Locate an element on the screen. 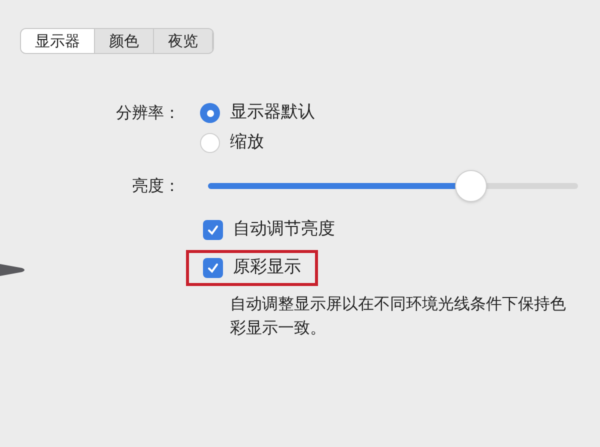  checkbox-label: 自动调节亮度 is located at coordinates (284, 230).